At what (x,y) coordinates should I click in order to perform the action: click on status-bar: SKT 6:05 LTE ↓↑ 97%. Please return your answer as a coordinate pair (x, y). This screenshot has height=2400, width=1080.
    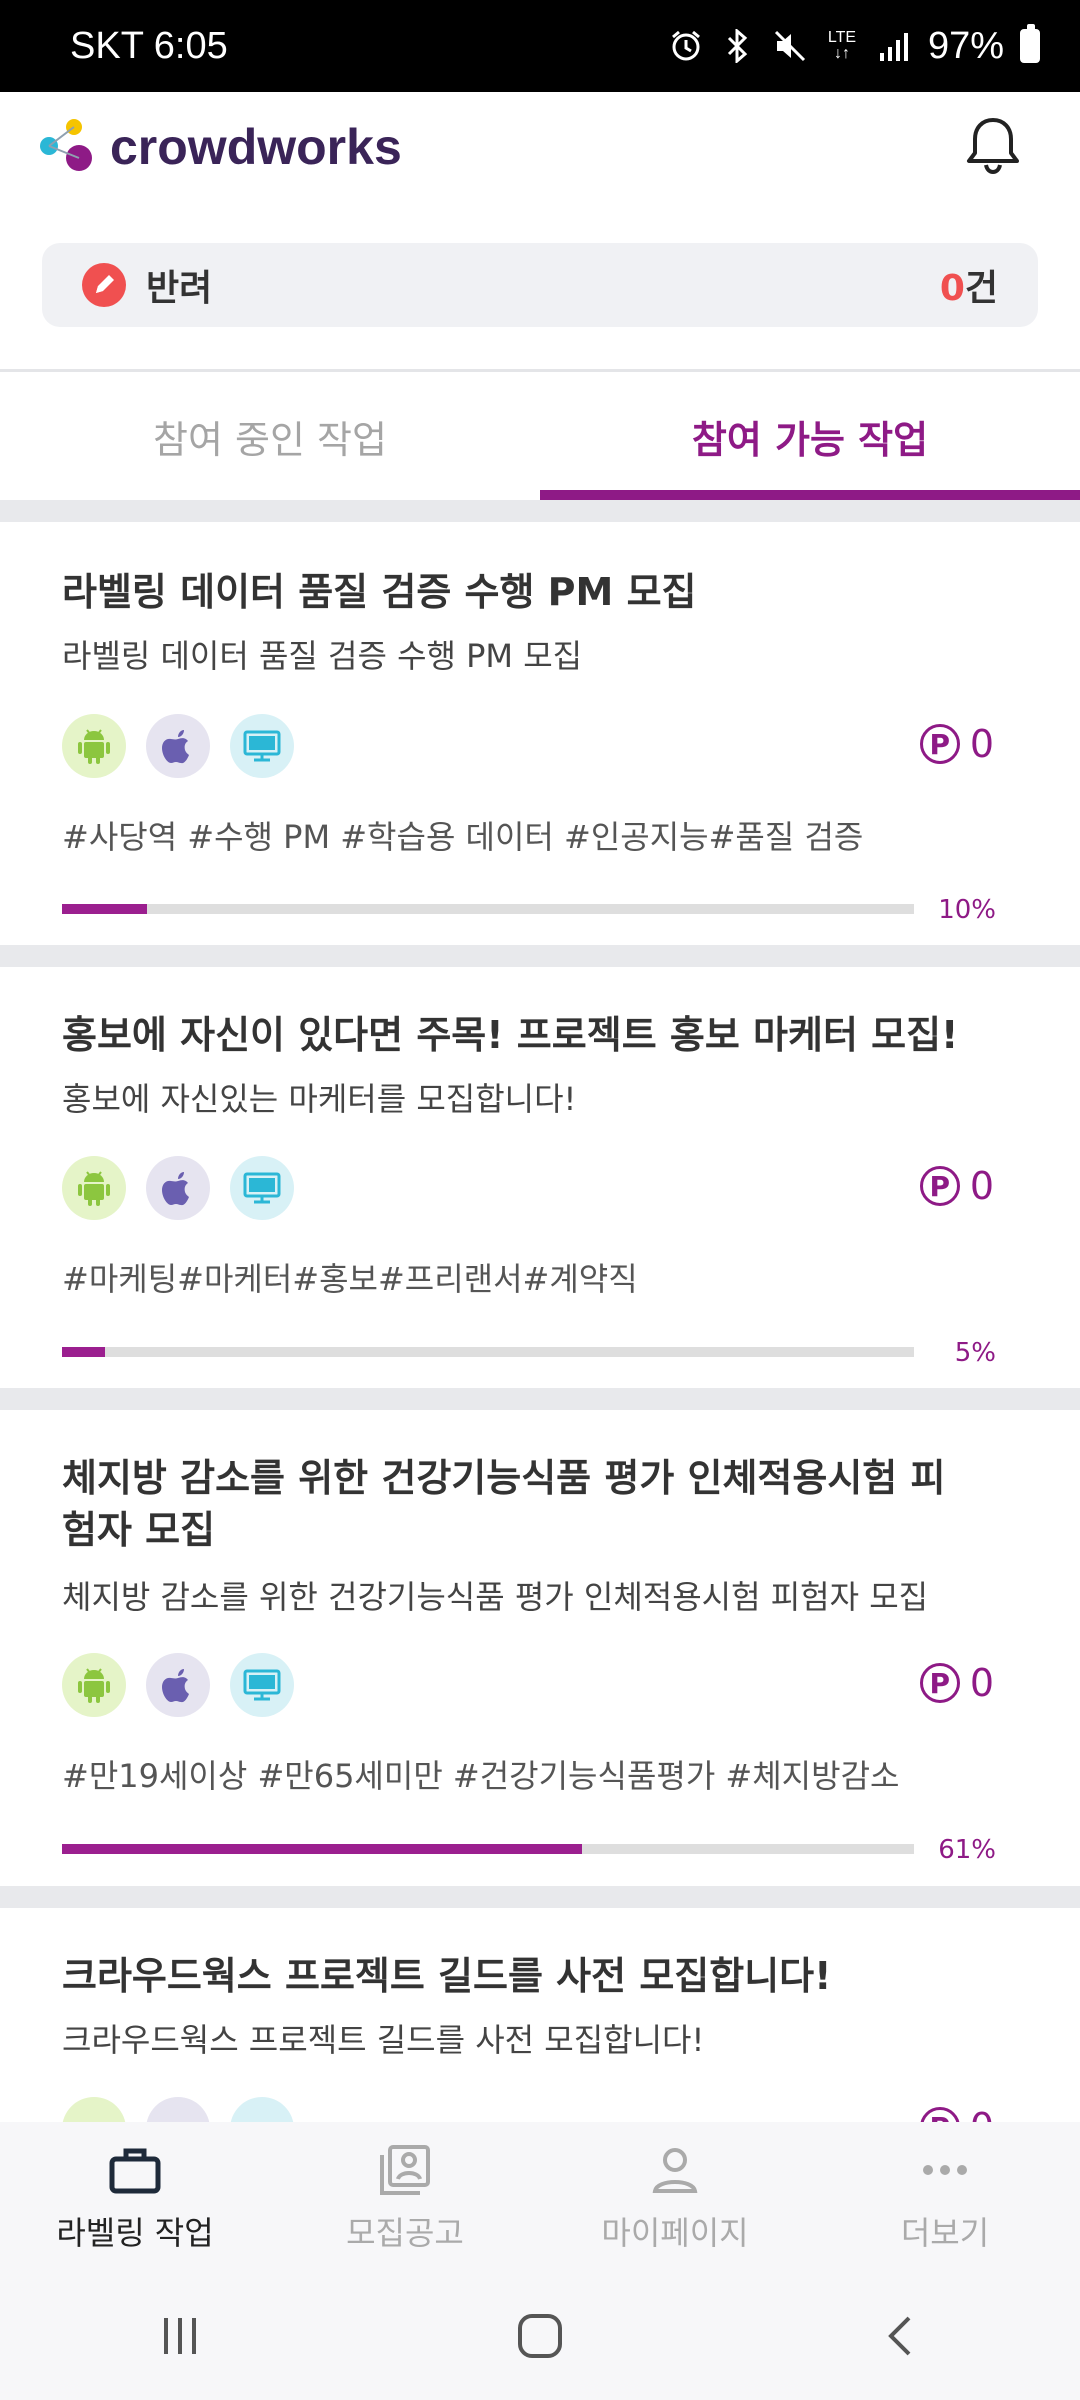
    Looking at the image, I should click on (540, 46).